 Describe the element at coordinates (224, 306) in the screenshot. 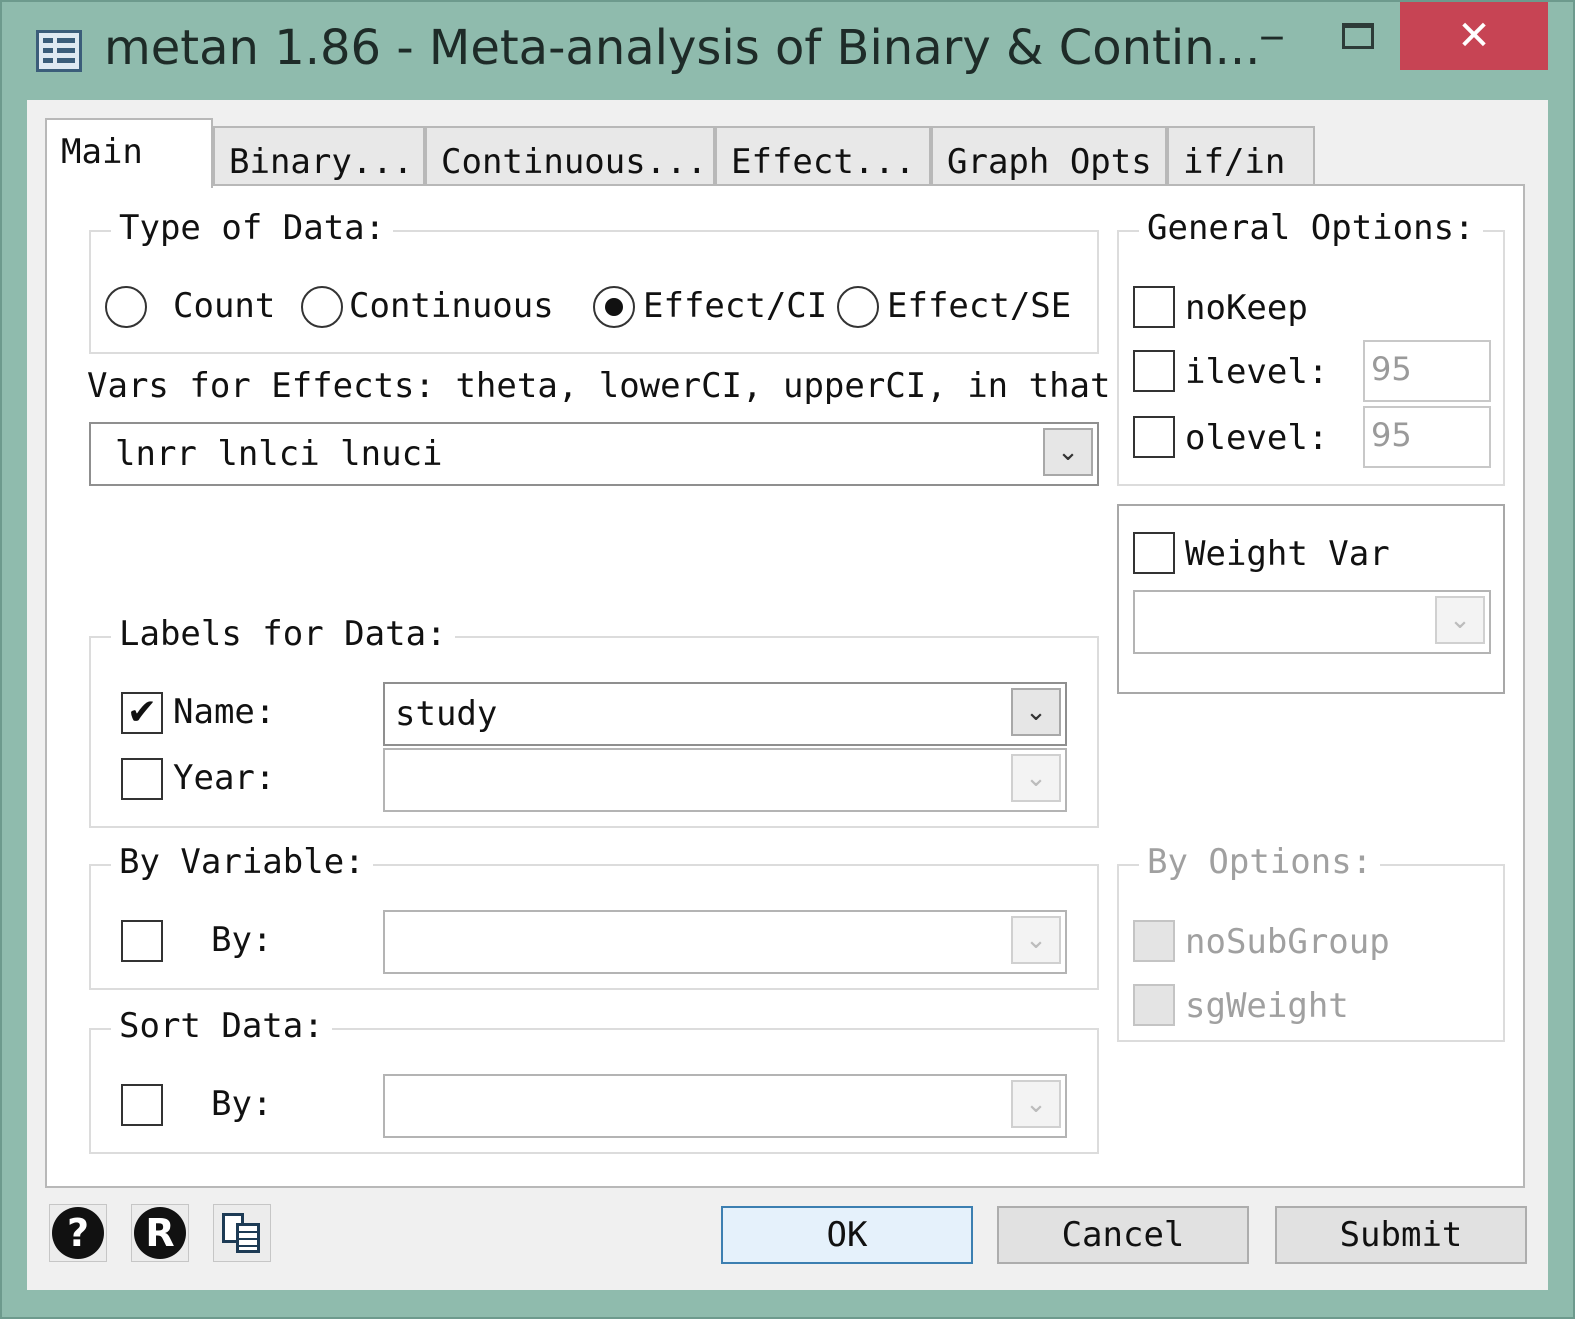

I see `count-label: Count` at that location.